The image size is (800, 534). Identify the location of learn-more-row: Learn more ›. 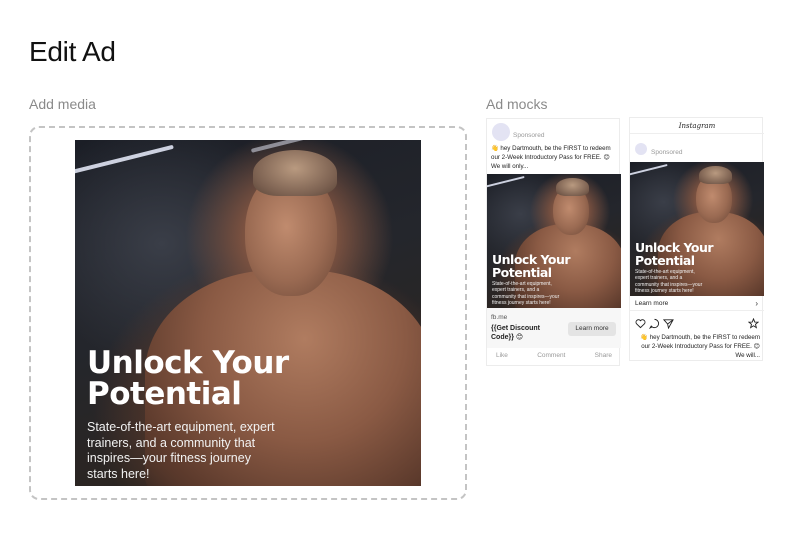
(697, 304).